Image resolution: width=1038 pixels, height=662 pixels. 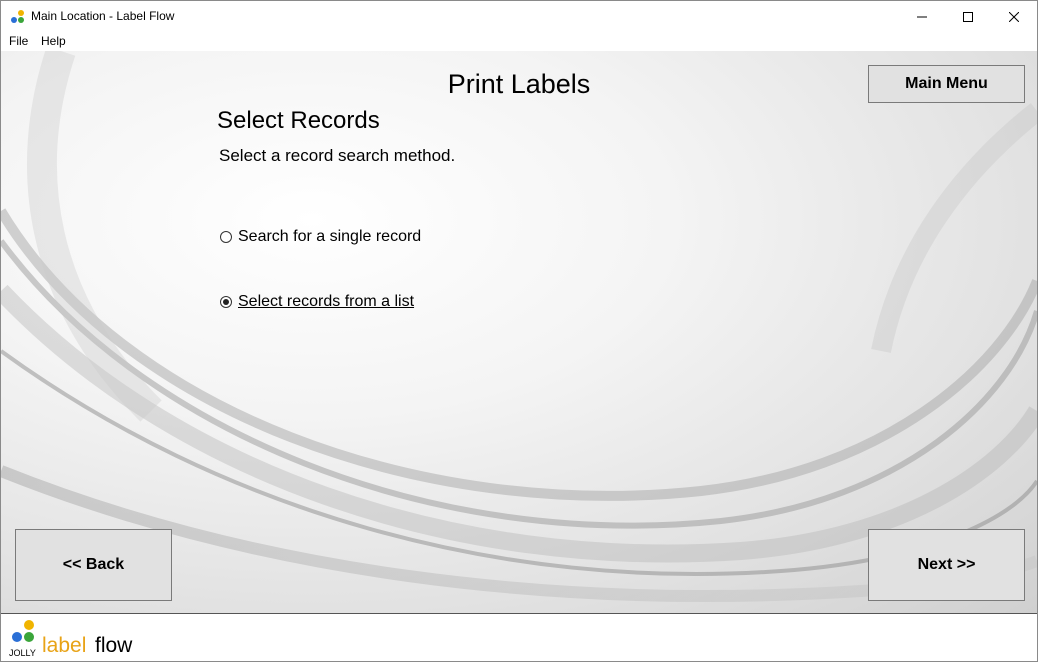 I want to click on instruction-text: Select a record search method., so click(x=337, y=155).